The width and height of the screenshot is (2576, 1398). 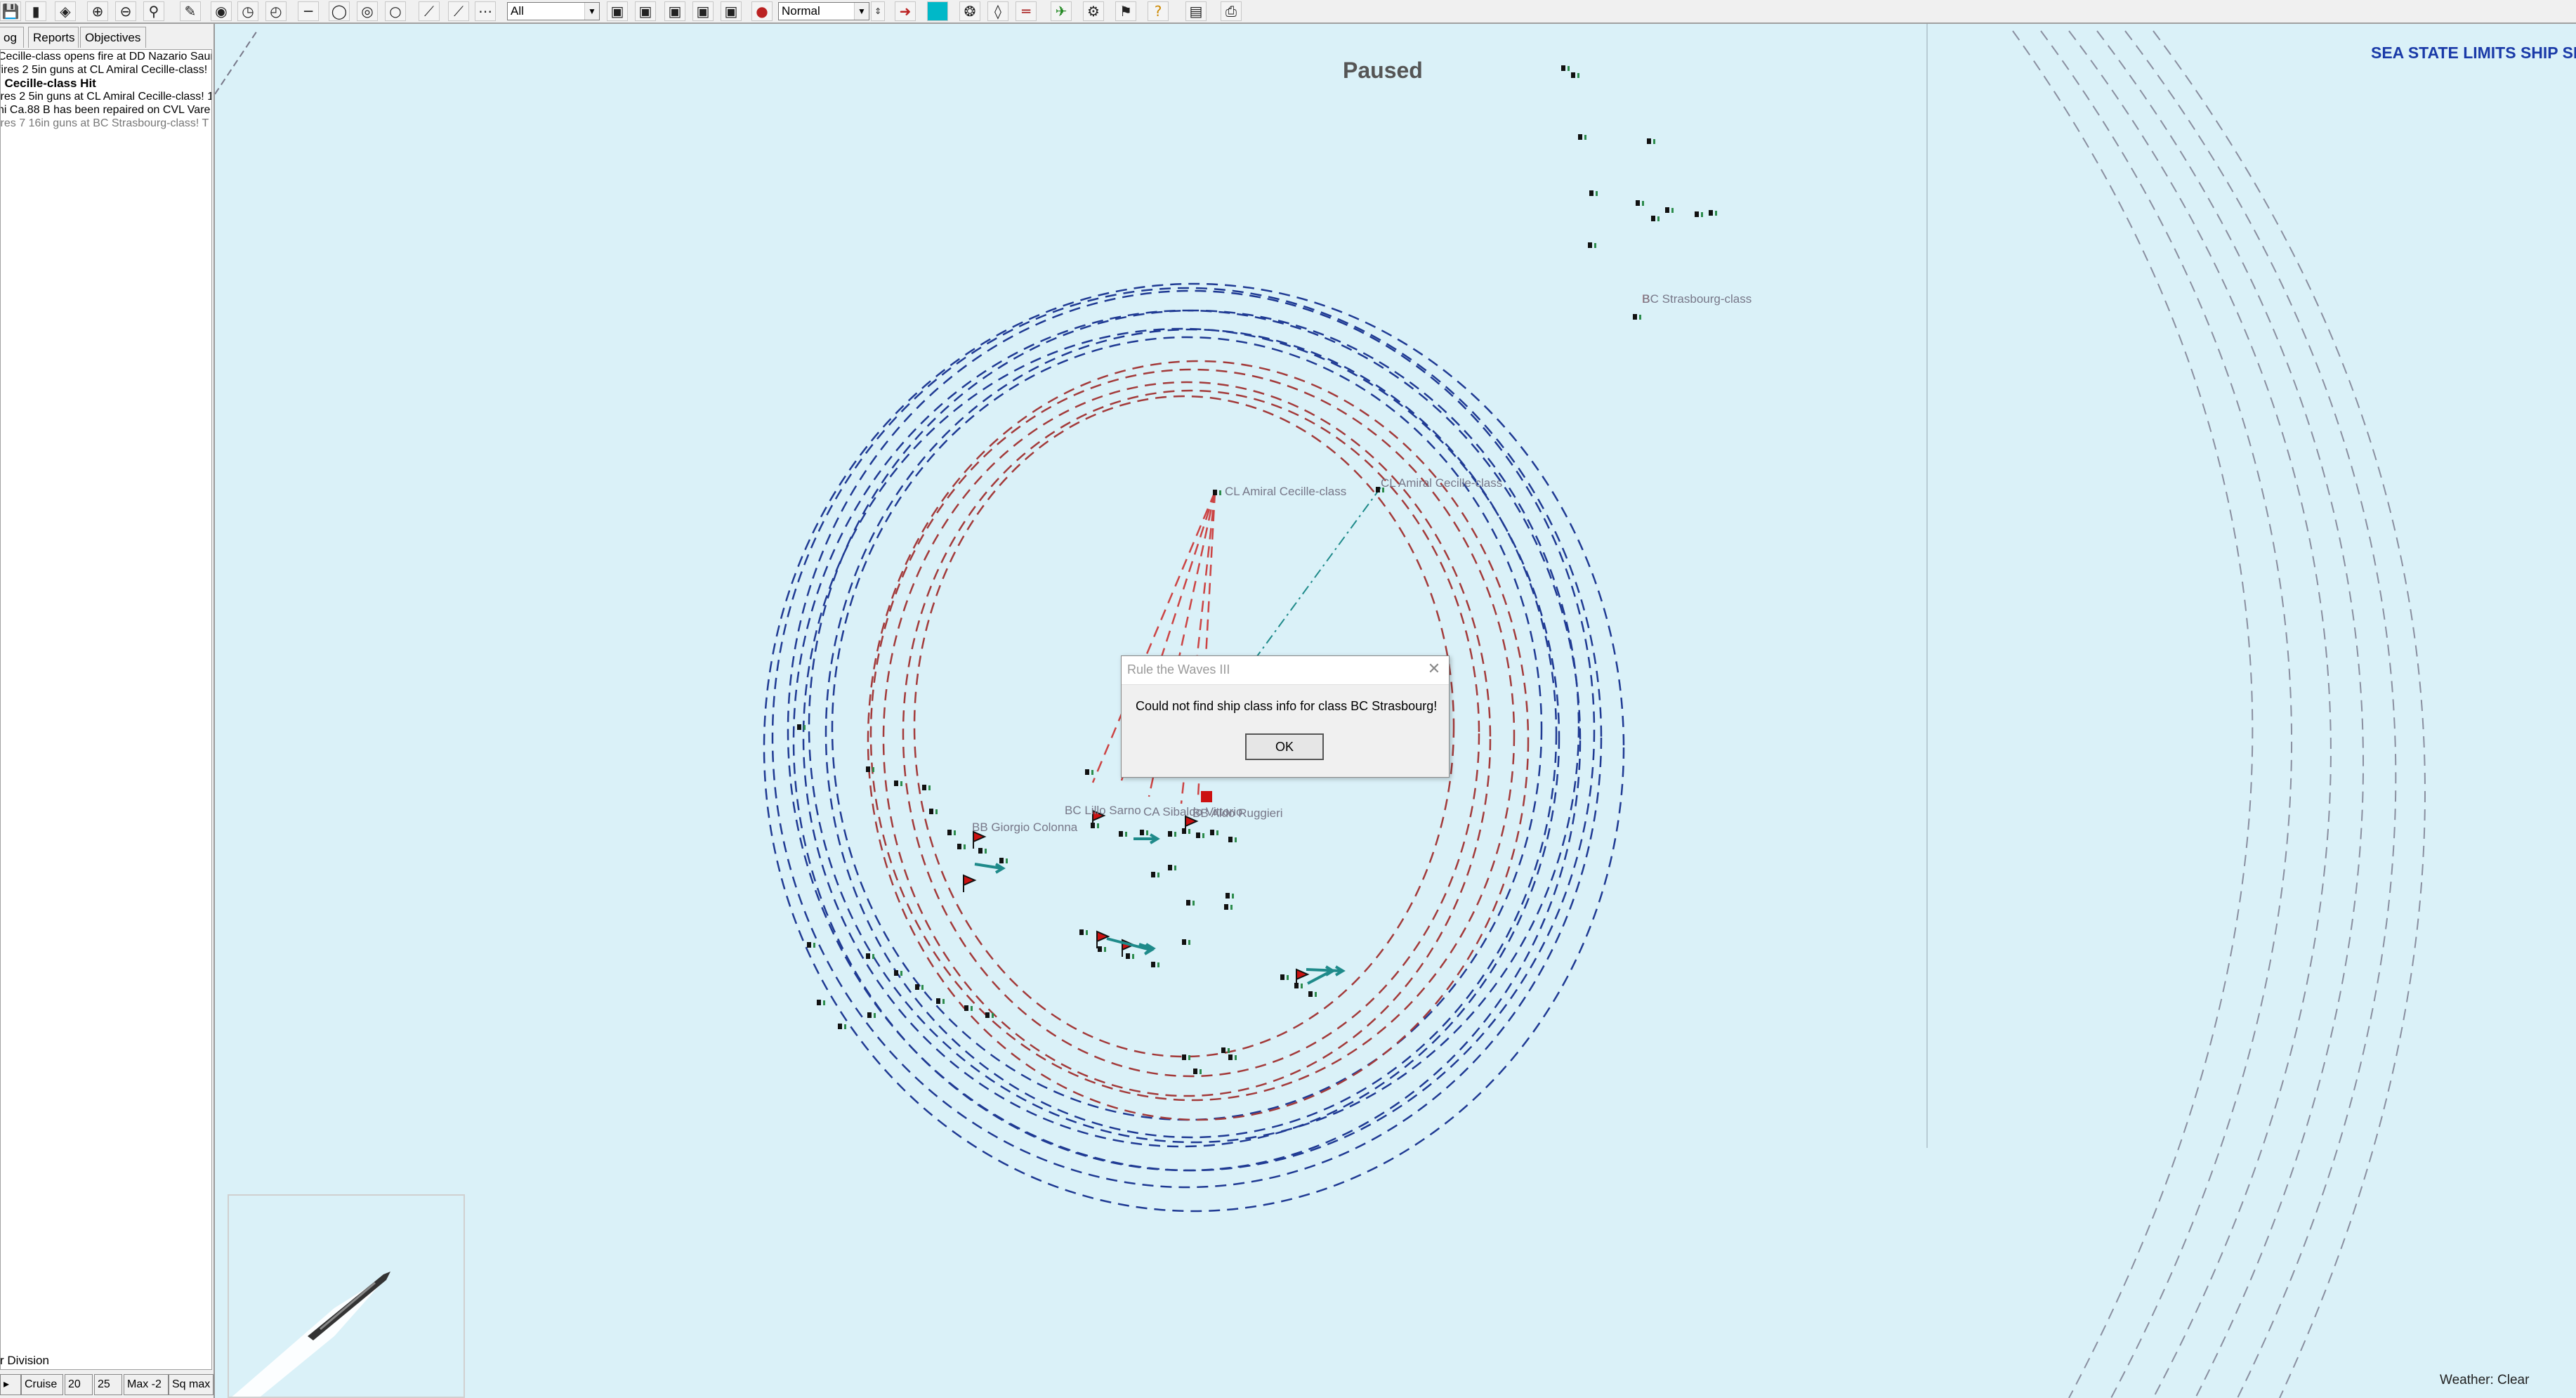 What do you see at coordinates (65, 11) in the screenshot?
I see `binoculars-icon: ◈` at bounding box center [65, 11].